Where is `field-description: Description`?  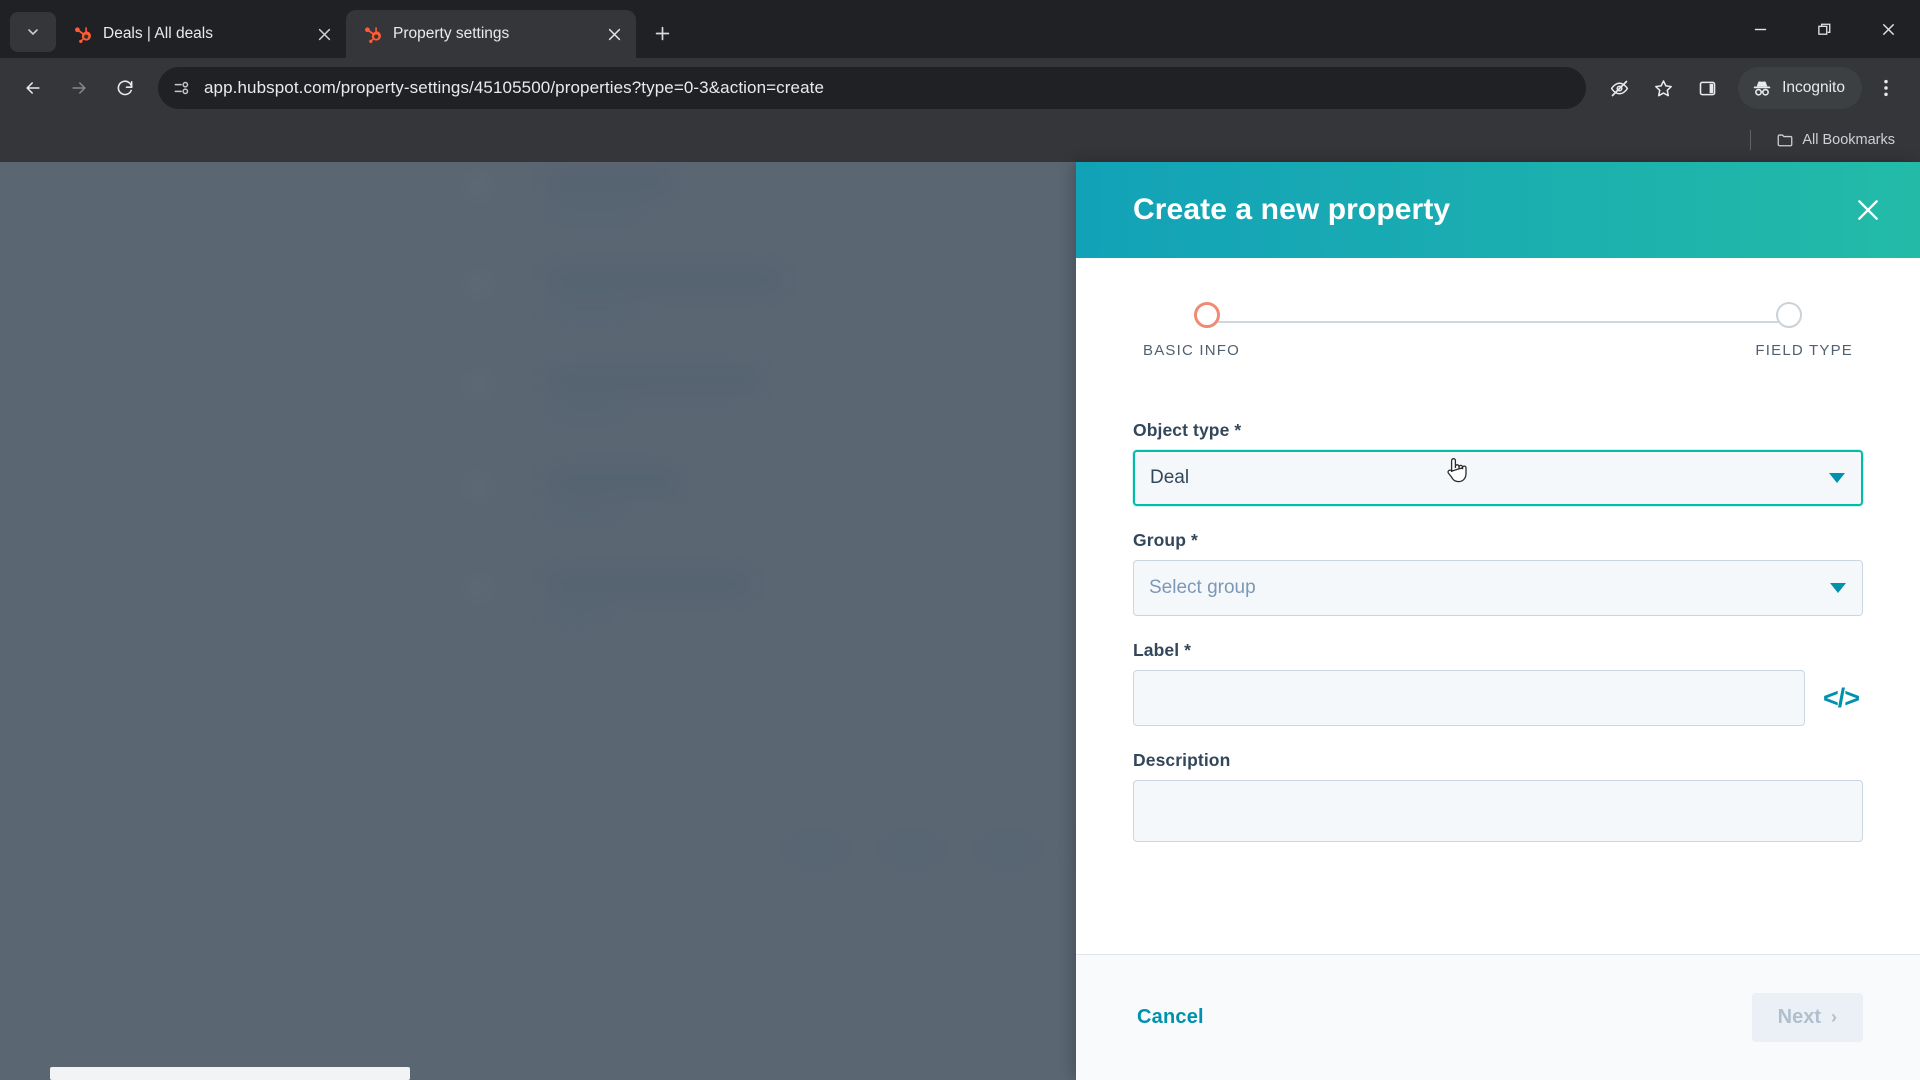
field-description: Description is located at coordinates (1498, 798).